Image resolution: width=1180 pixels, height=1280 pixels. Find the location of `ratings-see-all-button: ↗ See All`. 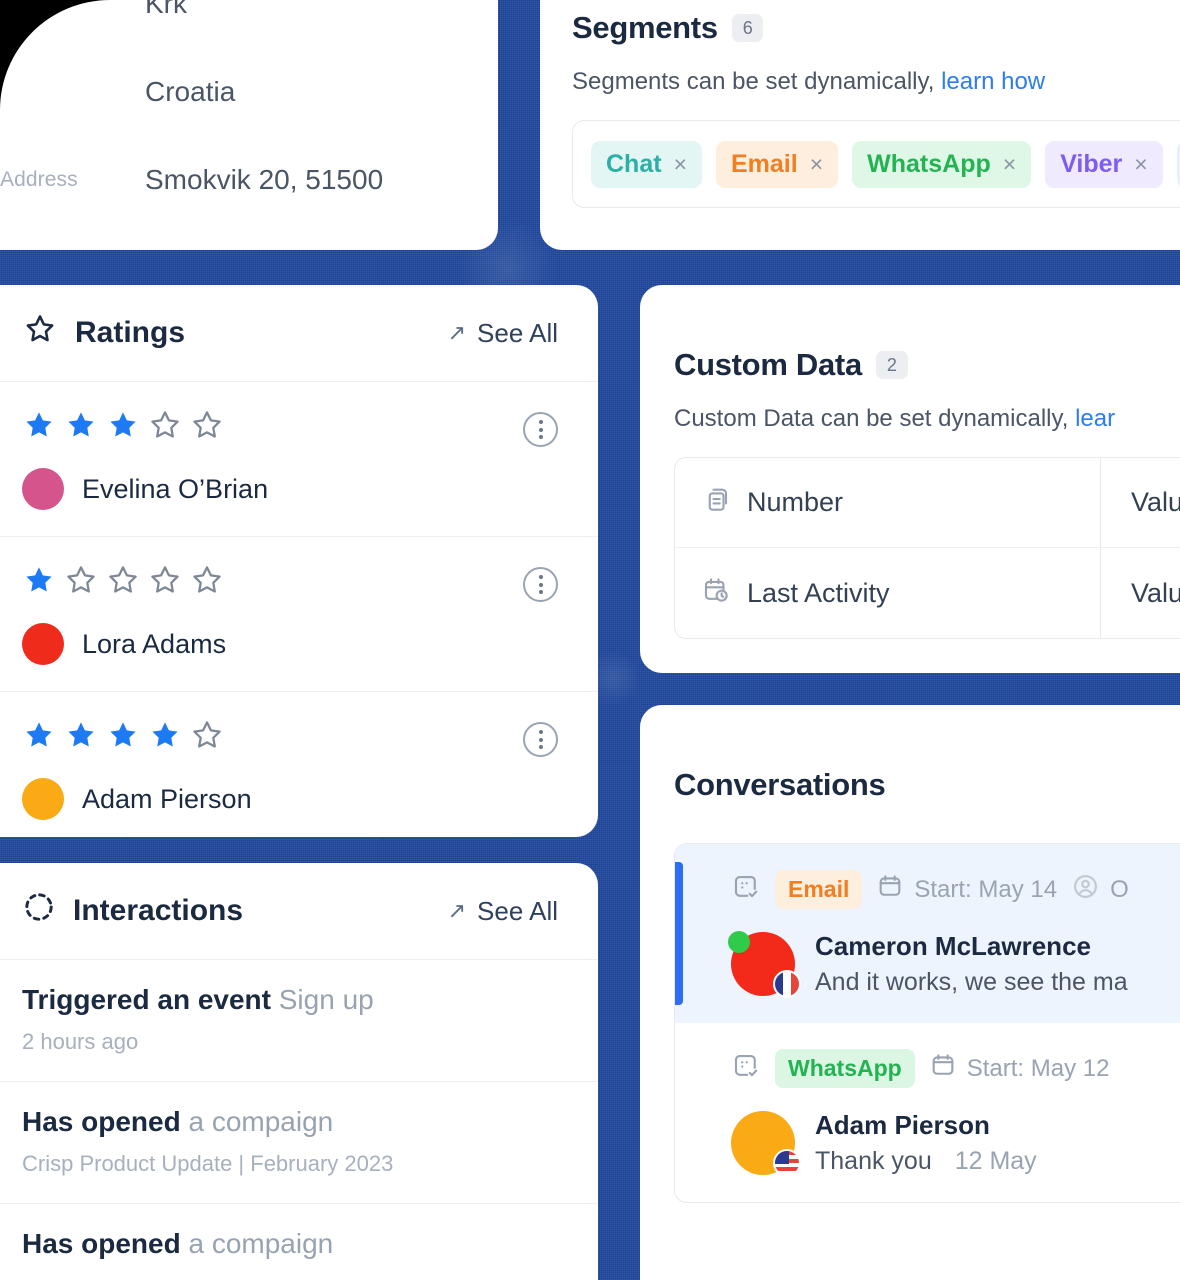

ratings-see-all-button: ↗ See All is located at coordinates (503, 333).